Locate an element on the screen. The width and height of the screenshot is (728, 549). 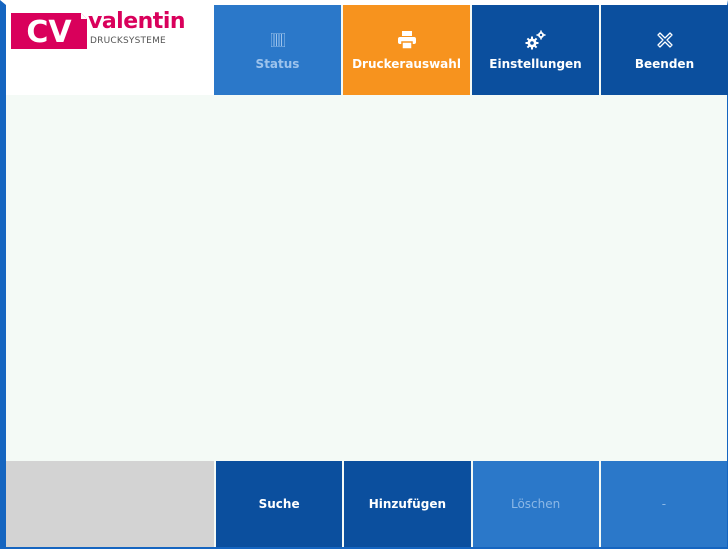
search-button: Suche is located at coordinates (279, 504).